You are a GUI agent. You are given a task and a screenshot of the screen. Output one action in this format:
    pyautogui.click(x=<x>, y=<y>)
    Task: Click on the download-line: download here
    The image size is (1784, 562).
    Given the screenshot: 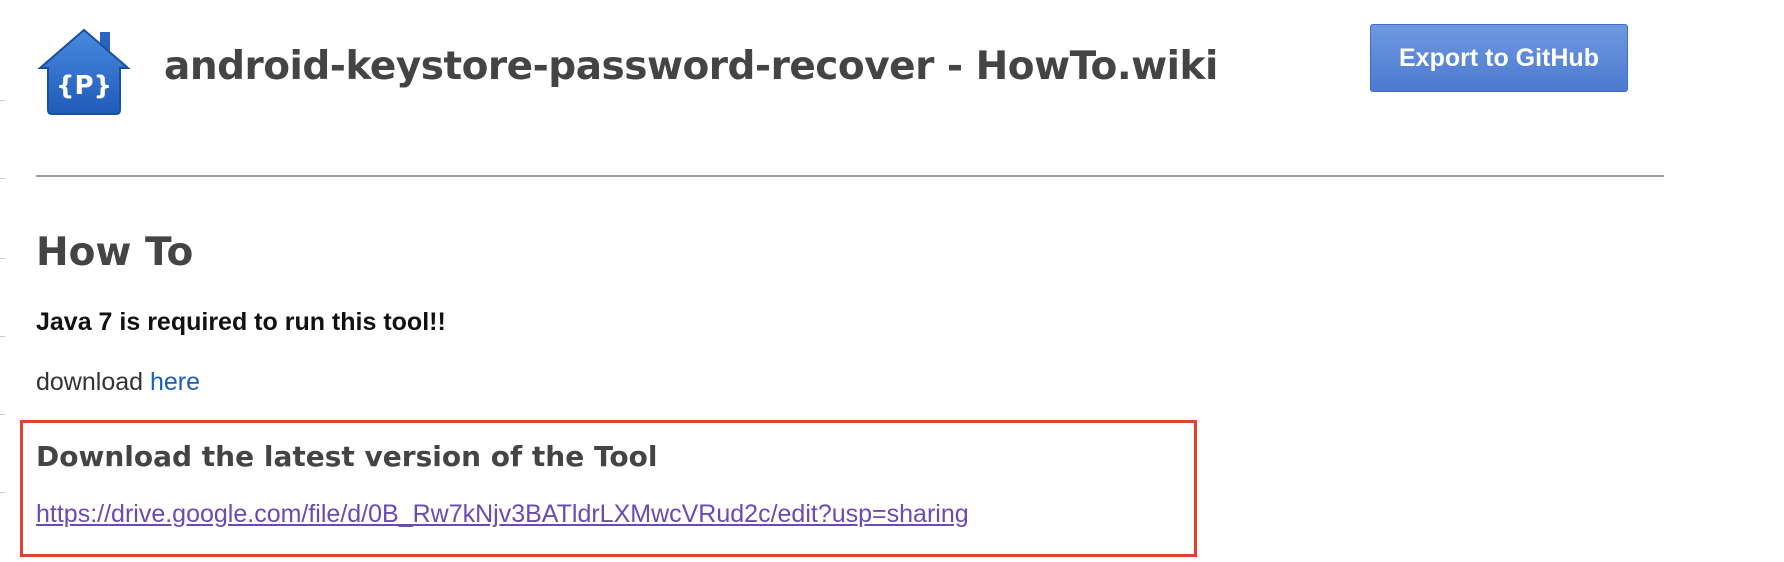 What is the action you would take?
    pyautogui.click(x=118, y=382)
    